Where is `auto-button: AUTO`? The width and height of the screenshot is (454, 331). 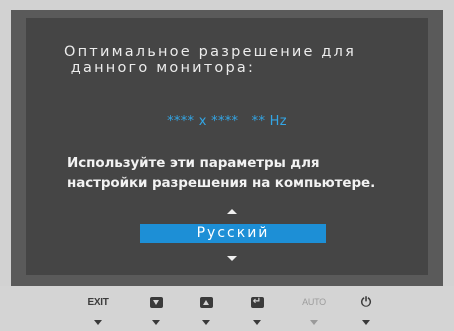
auto-button: AUTO is located at coordinates (314, 302).